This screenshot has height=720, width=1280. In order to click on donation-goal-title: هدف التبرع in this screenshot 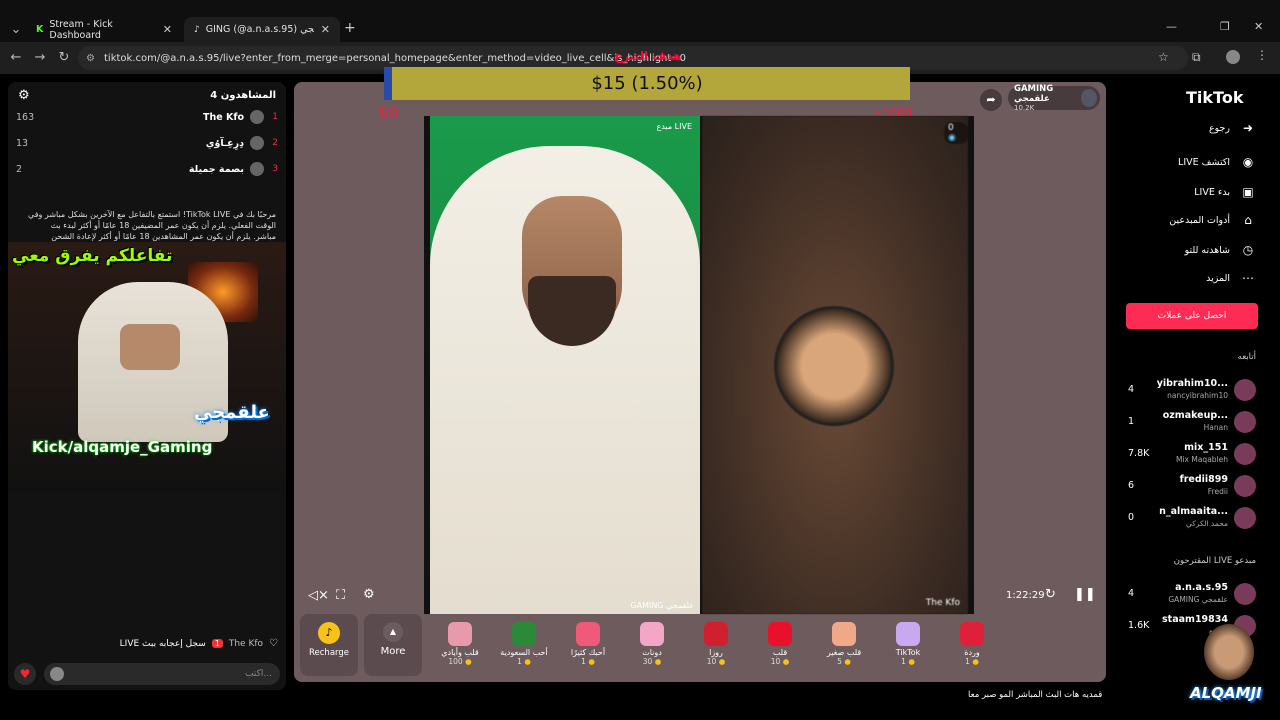, I will do `click(648, 56)`.